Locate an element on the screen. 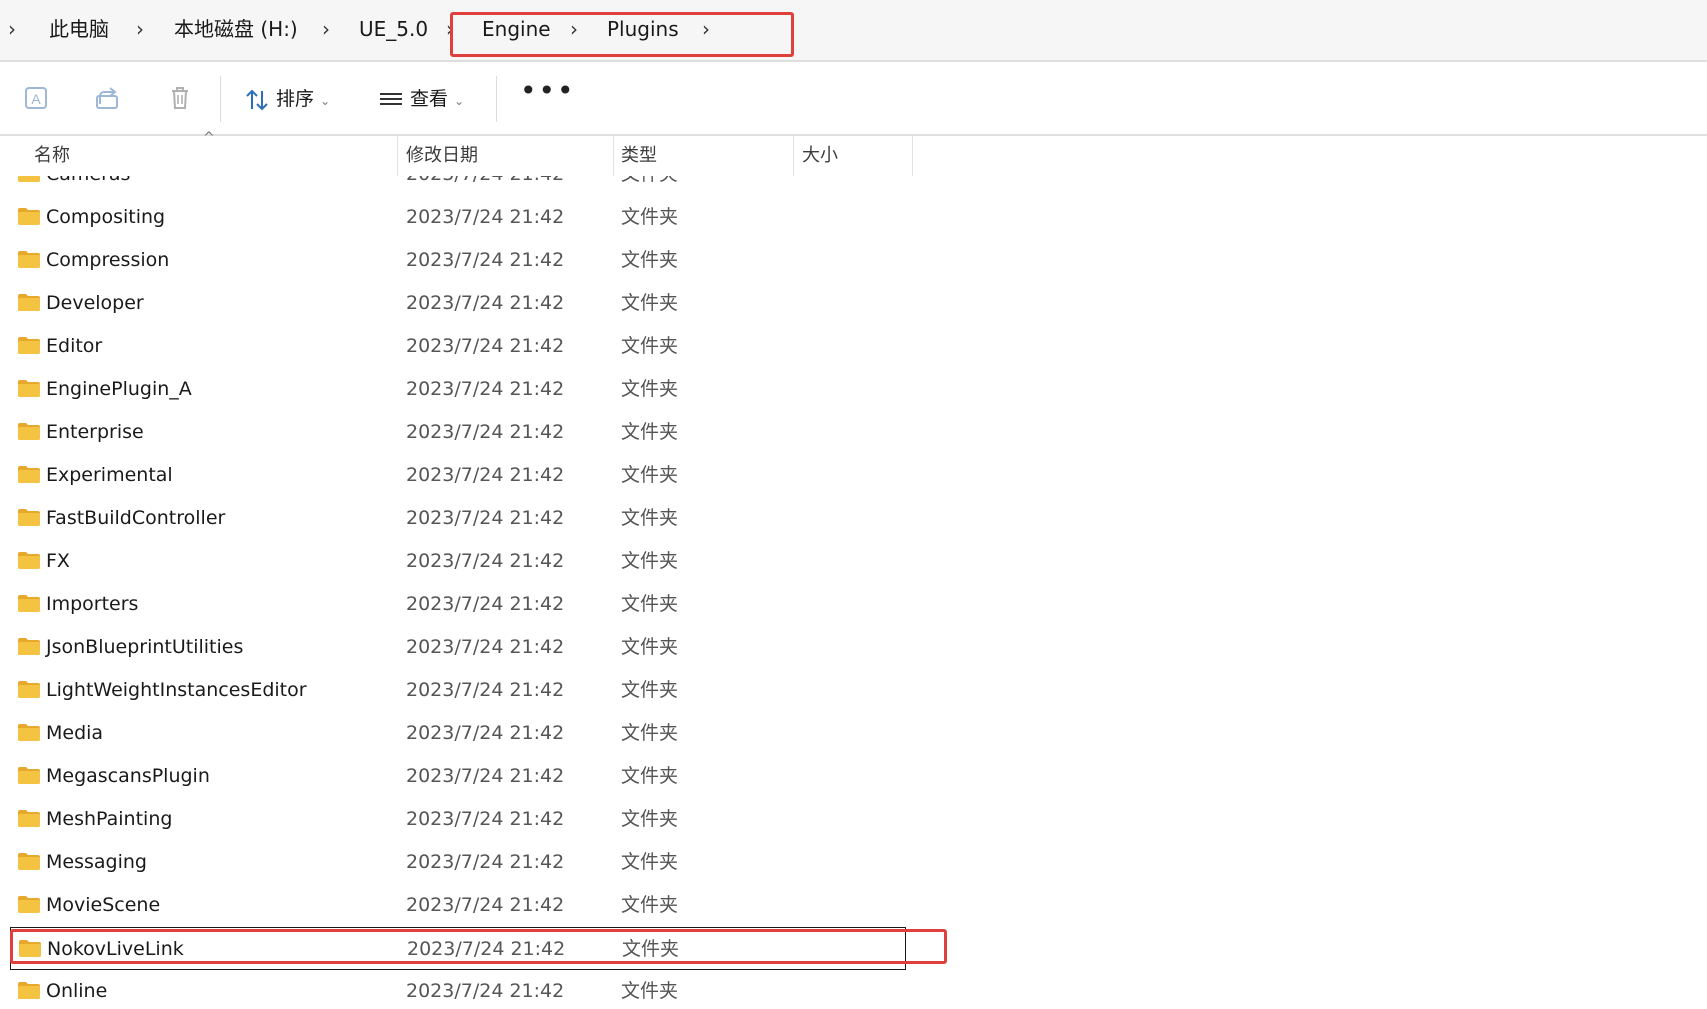 Image resolution: width=1707 pixels, height=1009 pixels. file-row: Compositing 2023/7/24 21:42 文件夹 is located at coordinates (458, 217).